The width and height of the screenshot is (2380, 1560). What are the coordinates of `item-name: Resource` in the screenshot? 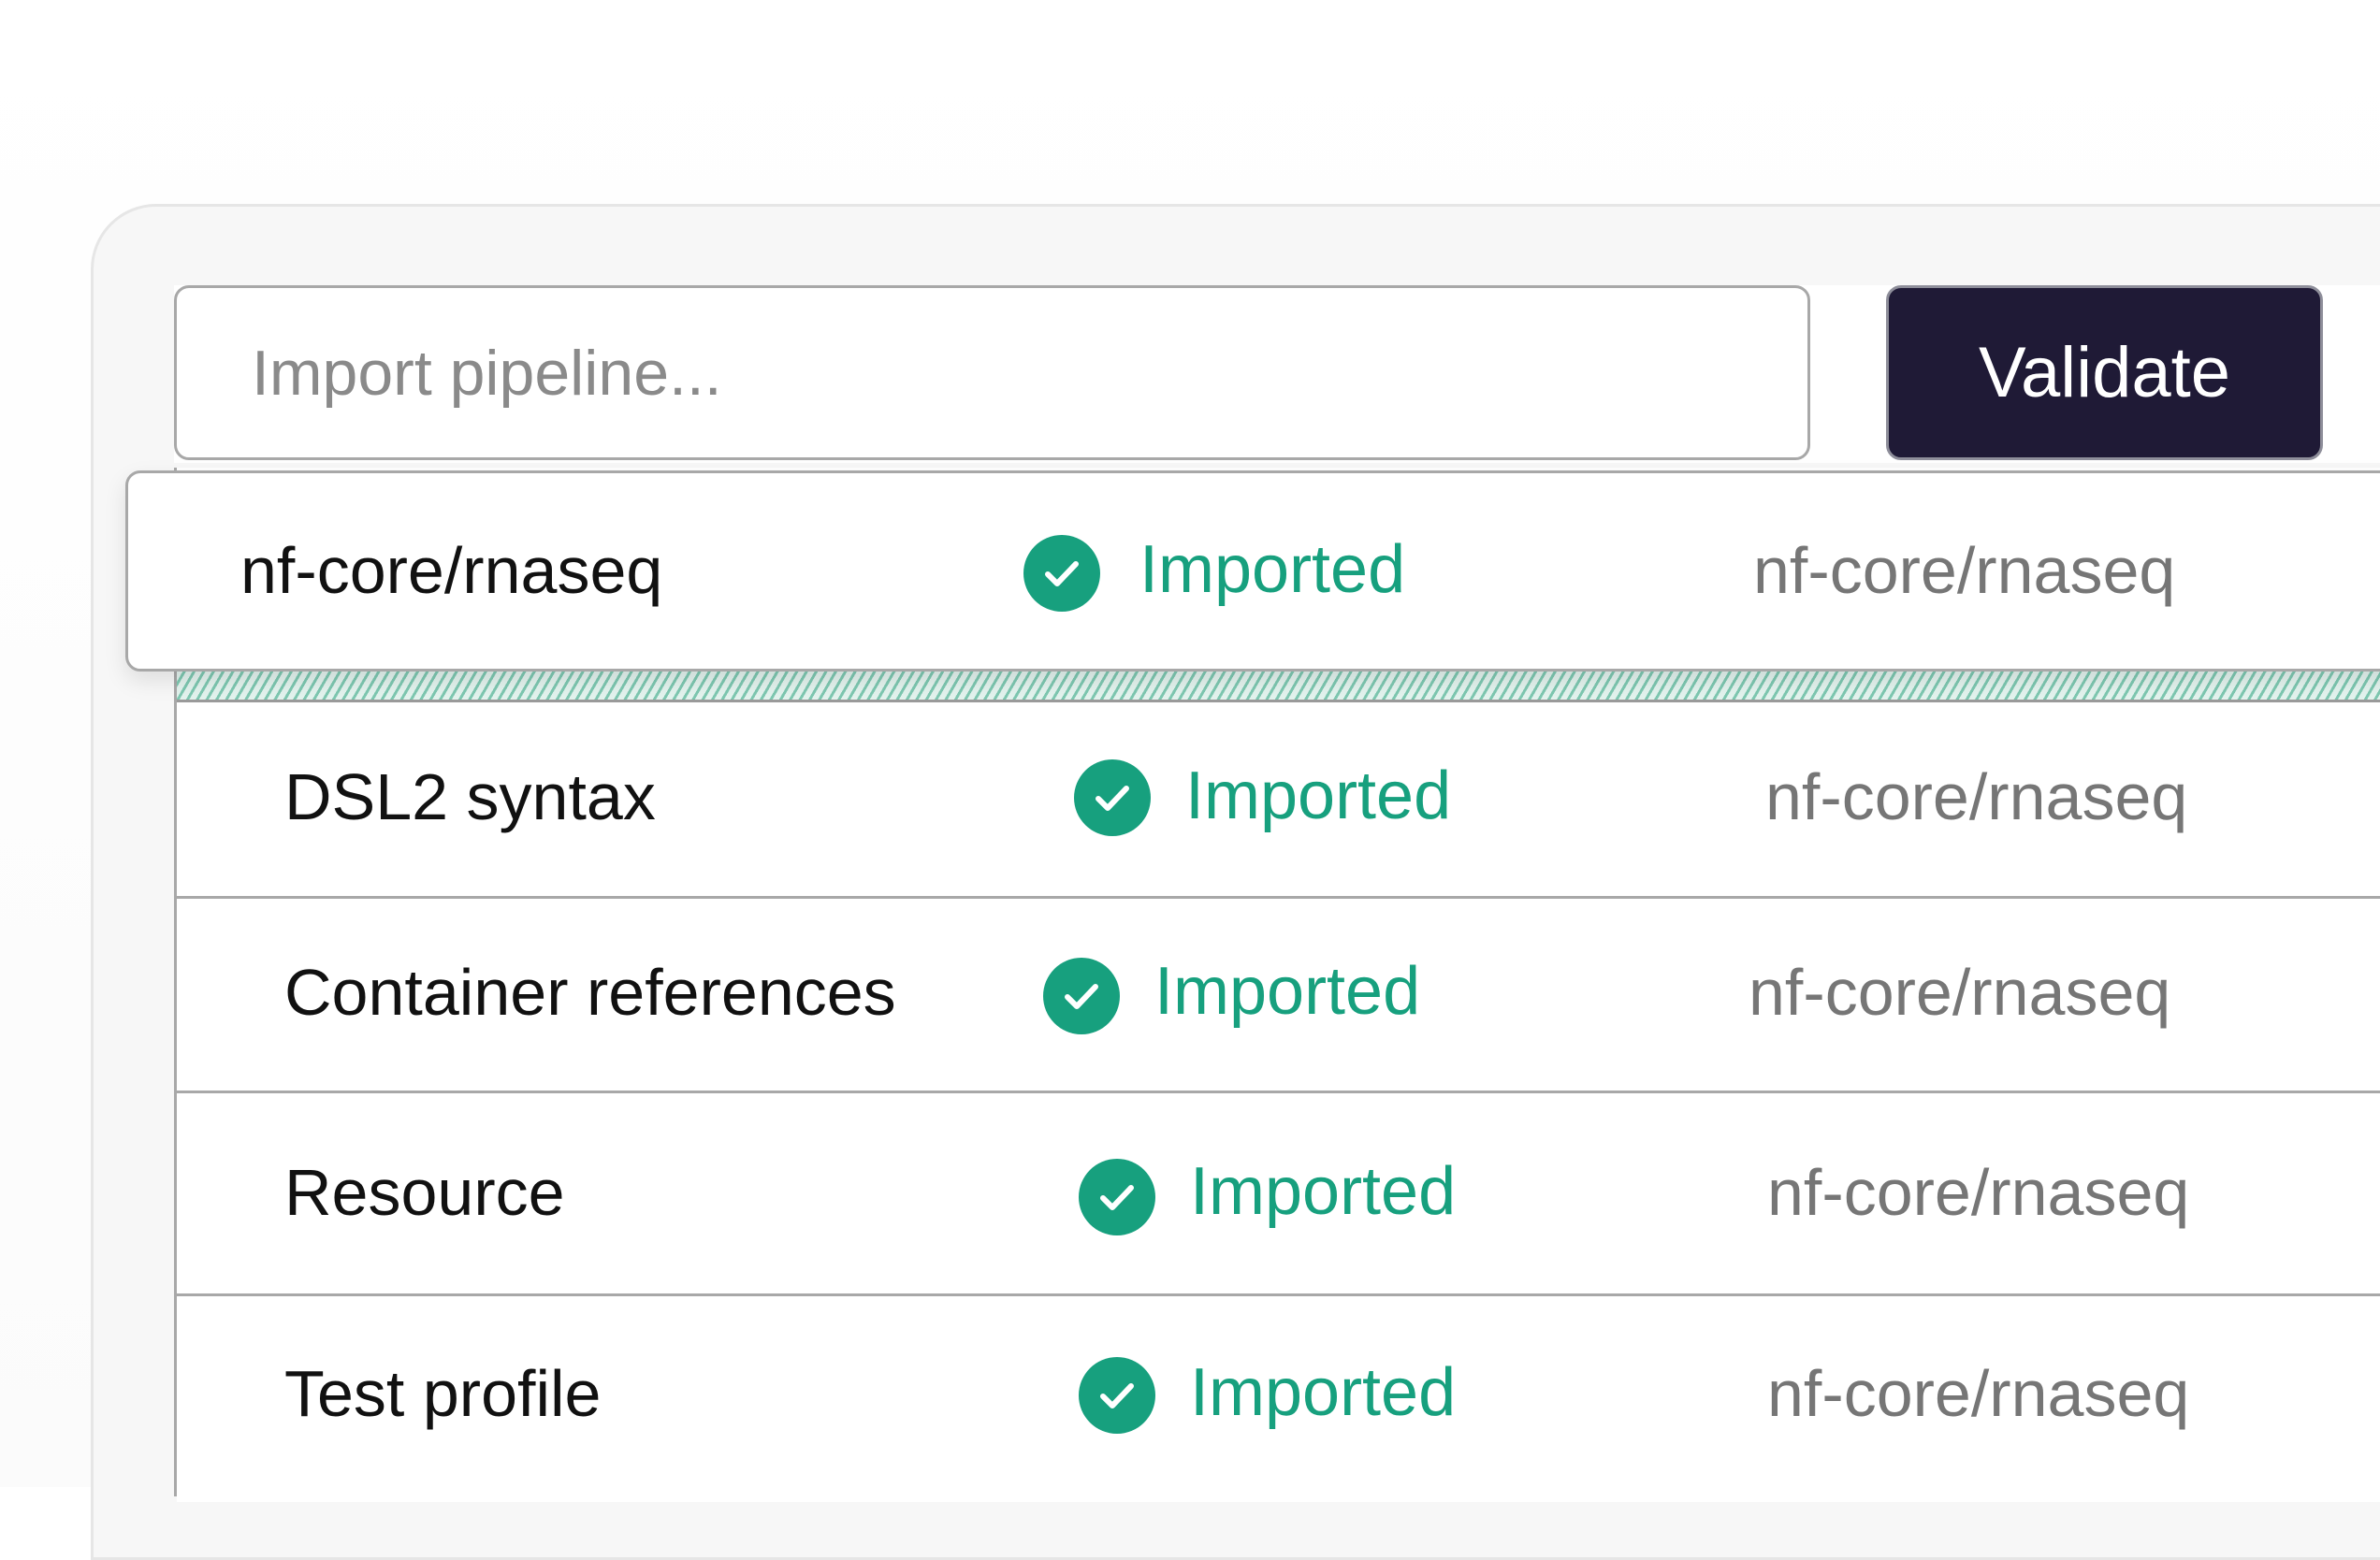 It's located at (424, 1192).